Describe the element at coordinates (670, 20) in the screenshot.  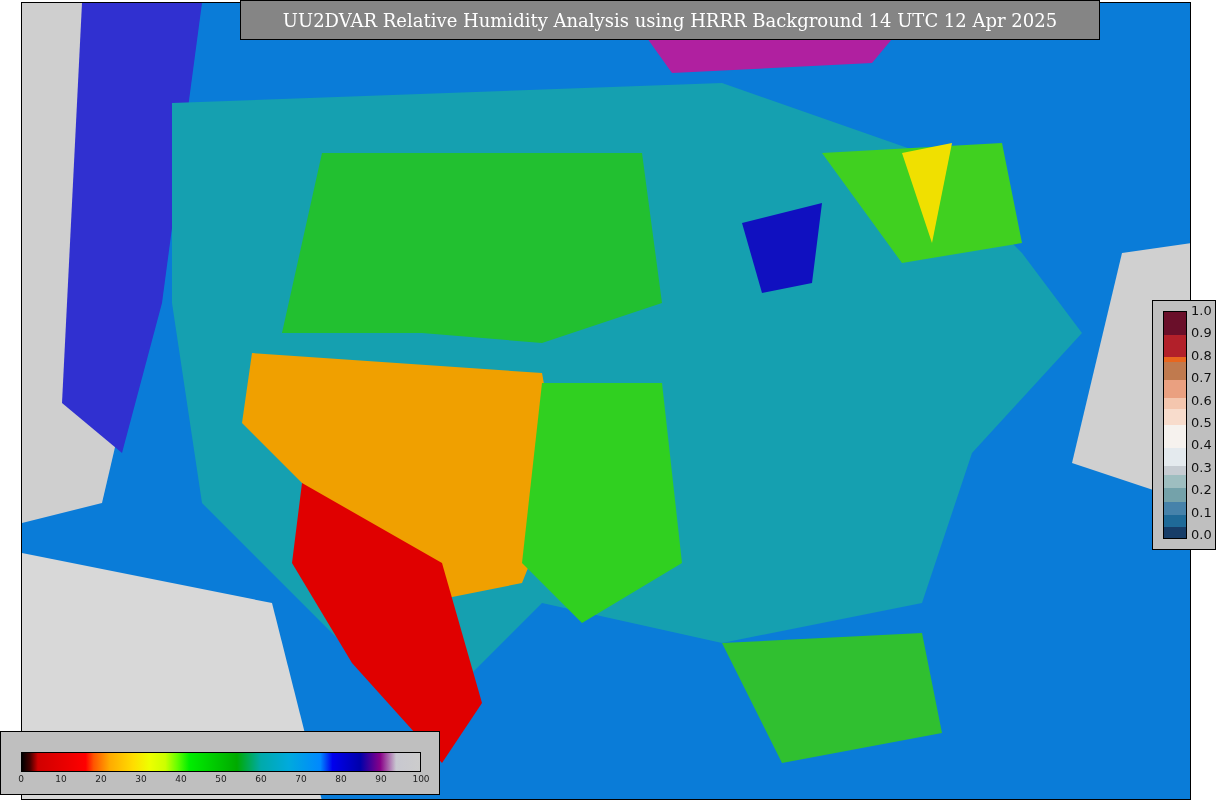
I see `map-title: UU2DVAR Relative Humidity Analysis using HRRR Background 14 UTC 12 Apr 2025` at that location.